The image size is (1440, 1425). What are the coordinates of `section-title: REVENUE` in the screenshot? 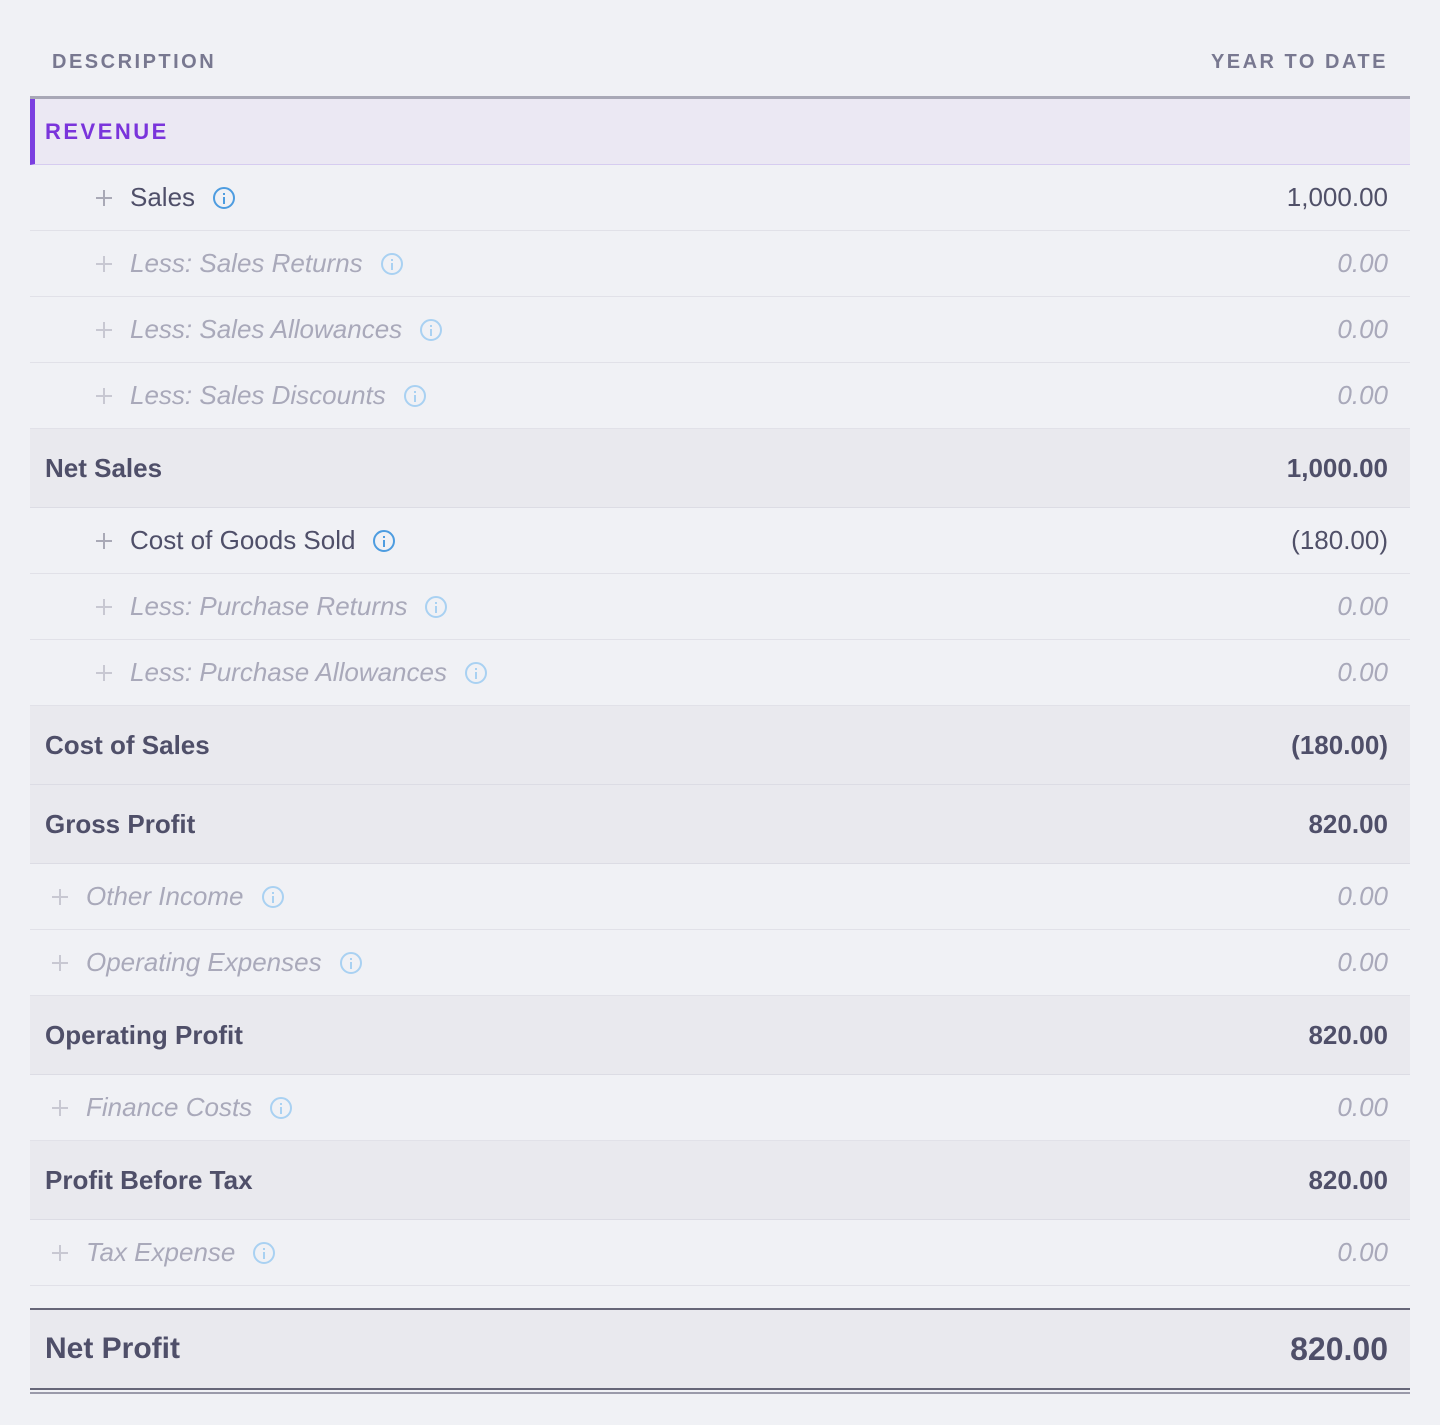 It's located at (107, 131).